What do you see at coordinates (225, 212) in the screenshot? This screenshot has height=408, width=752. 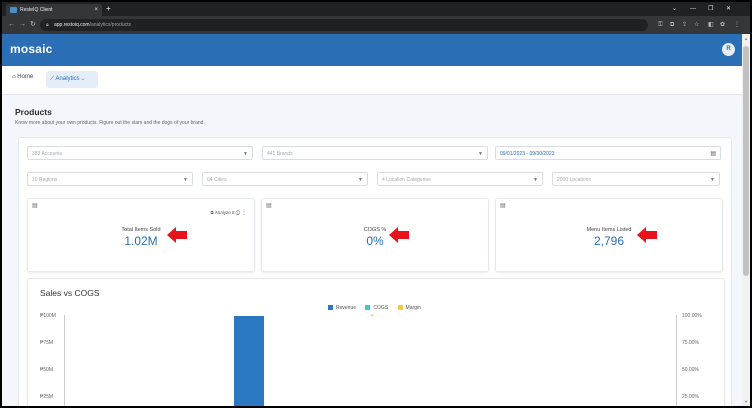 I see `analyze-button: ⧉ Analyze It ⓘ` at bounding box center [225, 212].